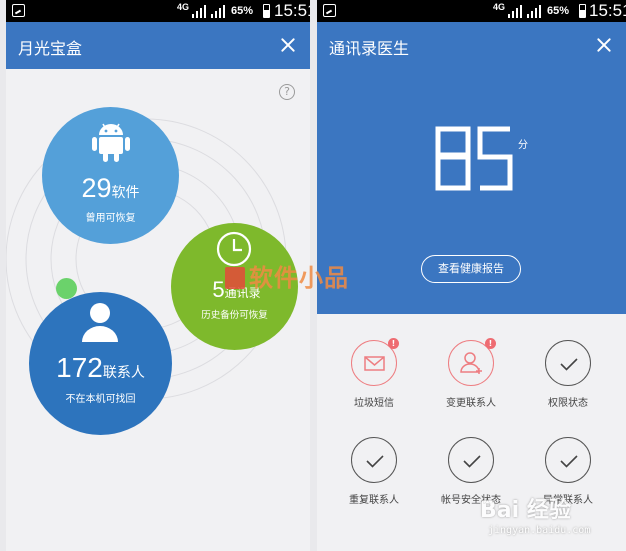 The image size is (626, 551). What do you see at coordinates (234, 315) in the screenshot?
I see `backup-caption: 历史备份可恢复` at bounding box center [234, 315].